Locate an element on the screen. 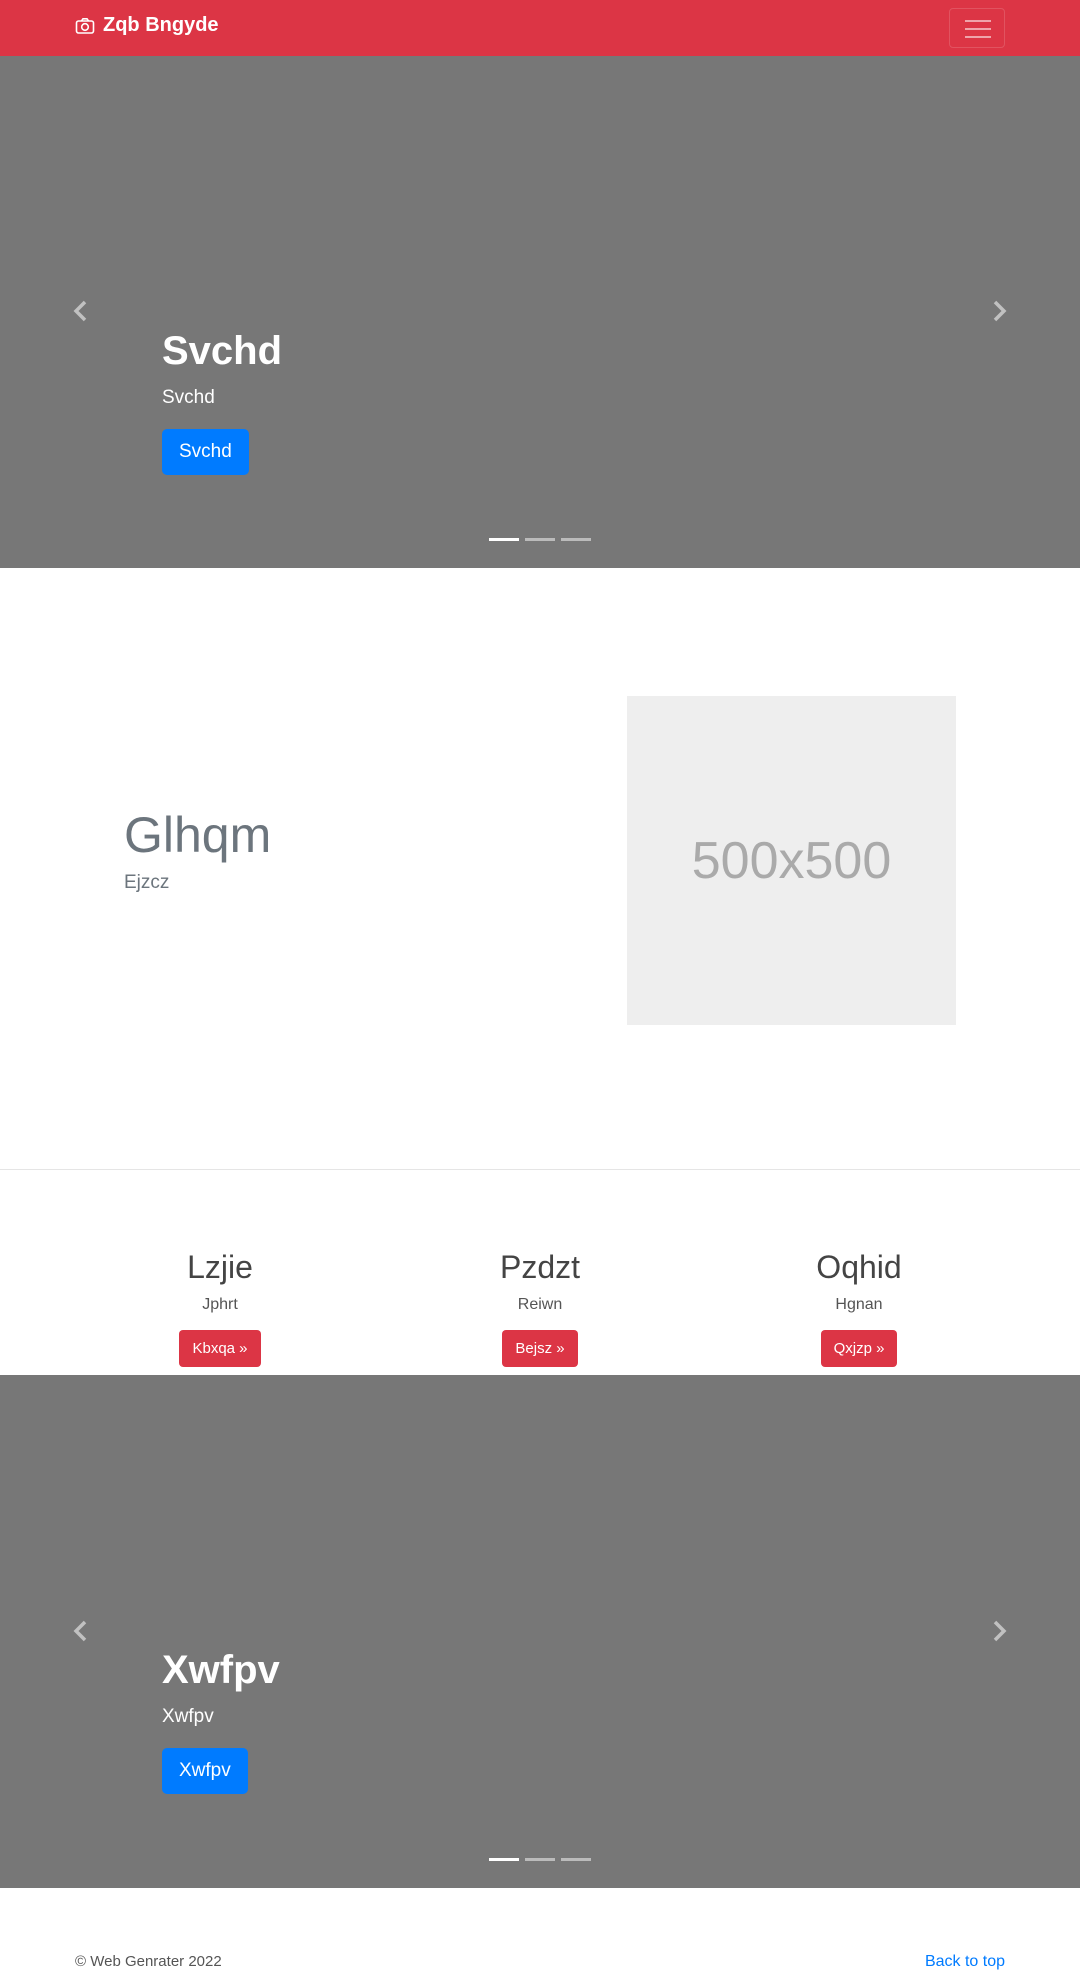 This screenshot has height=1975, width=1080. column-text: Reiwn is located at coordinates (540, 1305).